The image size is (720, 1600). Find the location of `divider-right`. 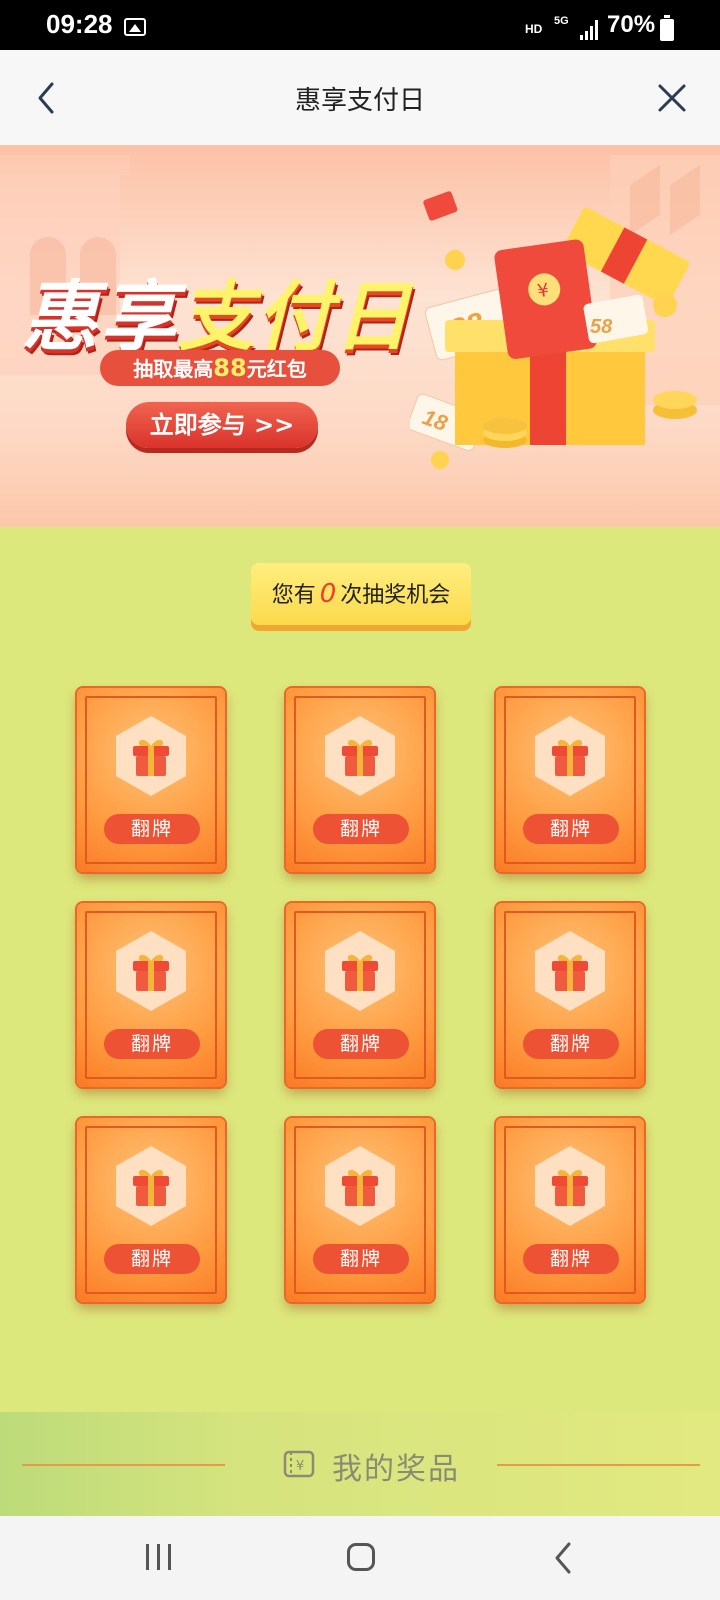

divider-right is located at coordinates (598, 1465).